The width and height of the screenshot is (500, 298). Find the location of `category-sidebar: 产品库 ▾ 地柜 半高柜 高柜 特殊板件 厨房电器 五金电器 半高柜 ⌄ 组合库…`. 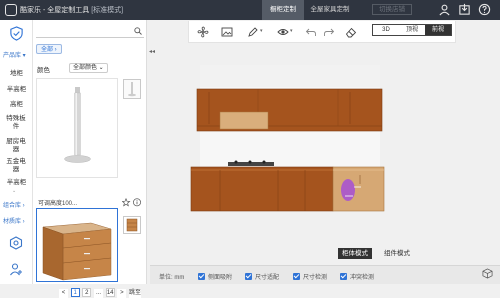

category-sidebar: 产品库 ▾ 地柜 半高柜 高柜 特殊板件 厨房电器 五金电器 半高柜 ⌄ 组合库… is located at coordinates (16, 152).